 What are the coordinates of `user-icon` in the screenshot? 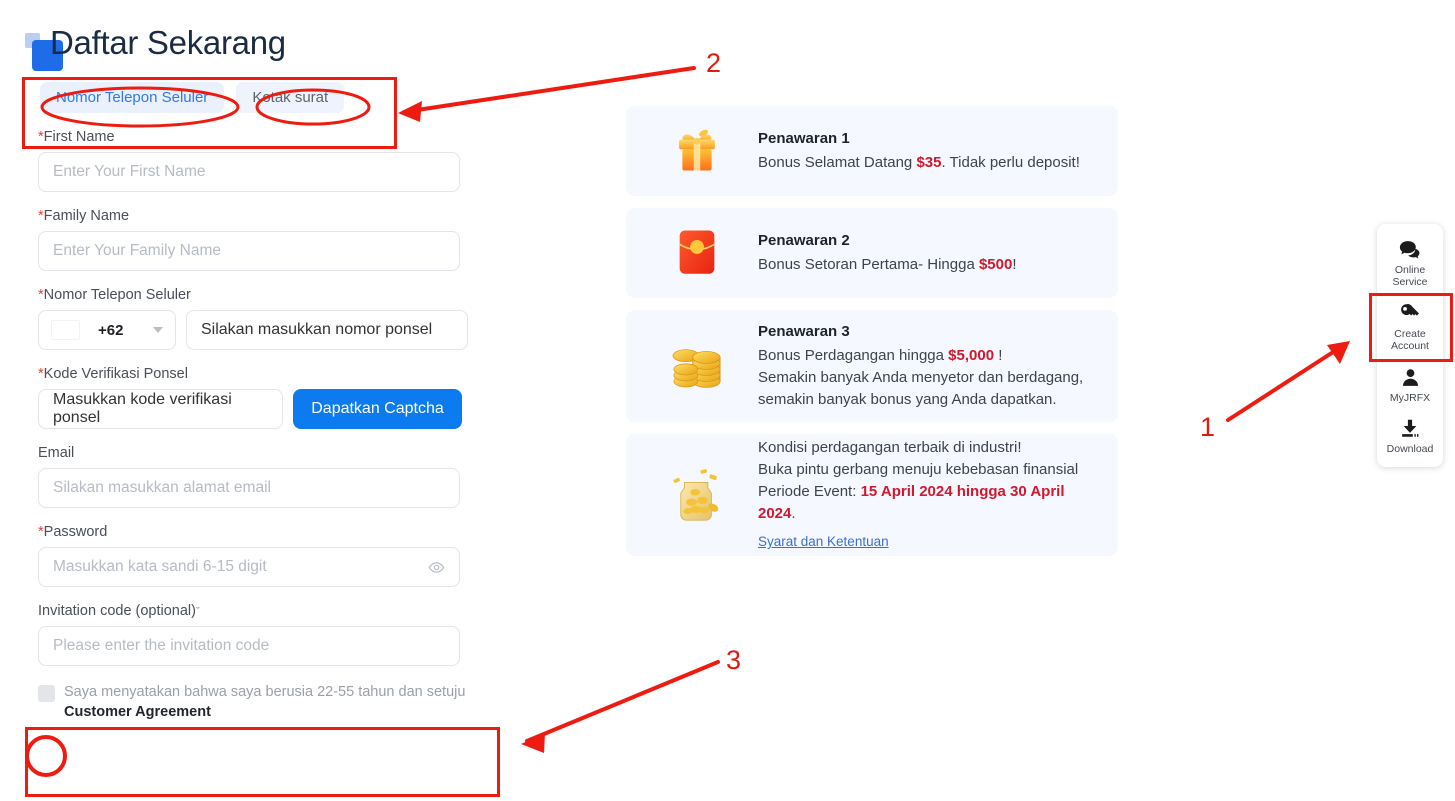 It's located at (1410, 377).